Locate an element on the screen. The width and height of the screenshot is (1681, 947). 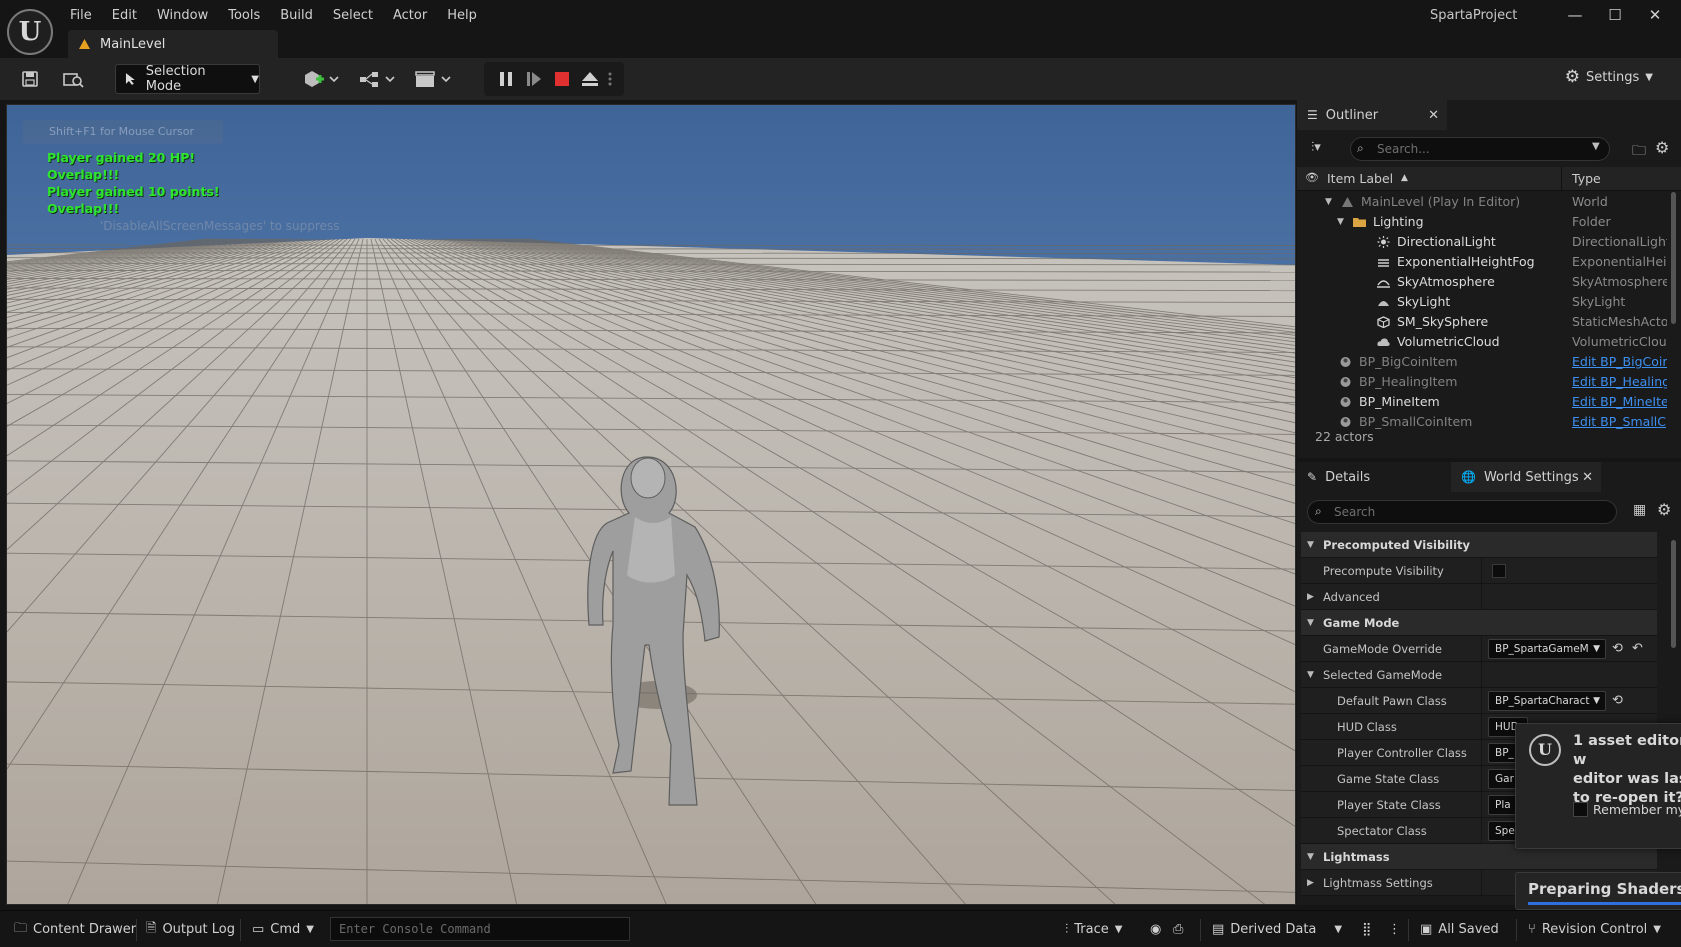
precompute-visibility-checkbox is located at coordinates (1499, 571).